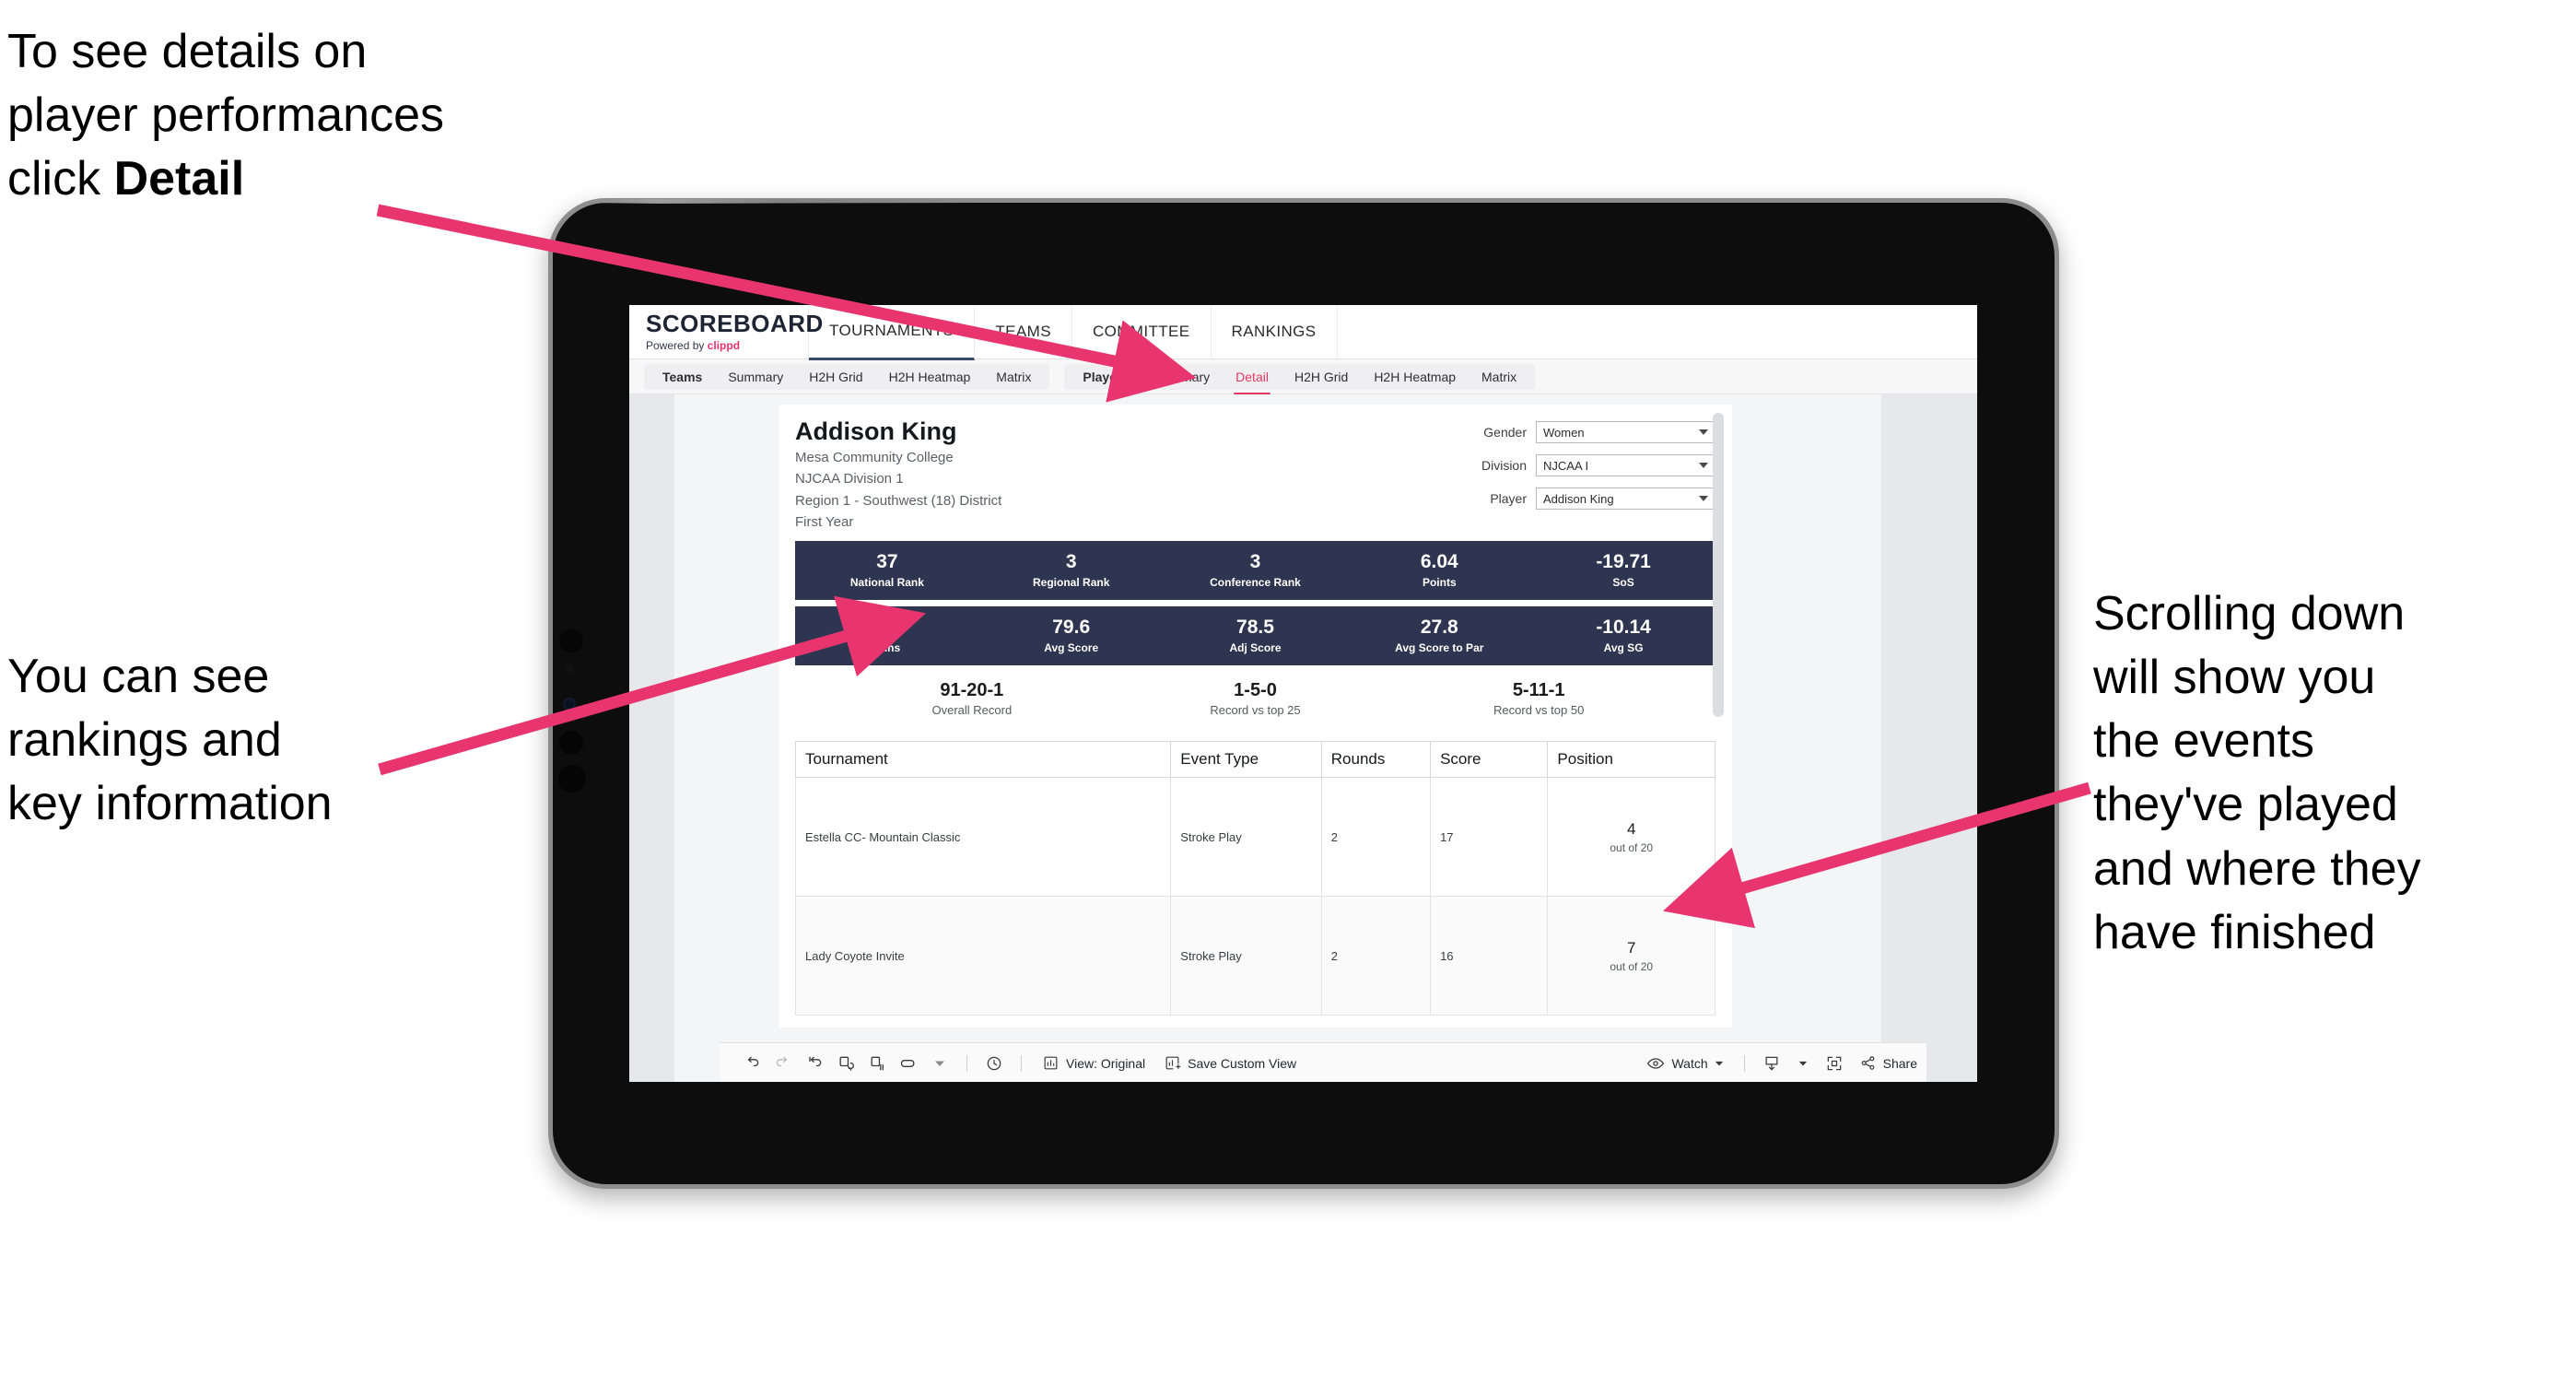 Image resolution: width=2576 pixels, height=1386 pixels. What do you see at coordinates (783, 1064) in the screenshot?
I see `redo-icon` at bounding box center [783, 1064].